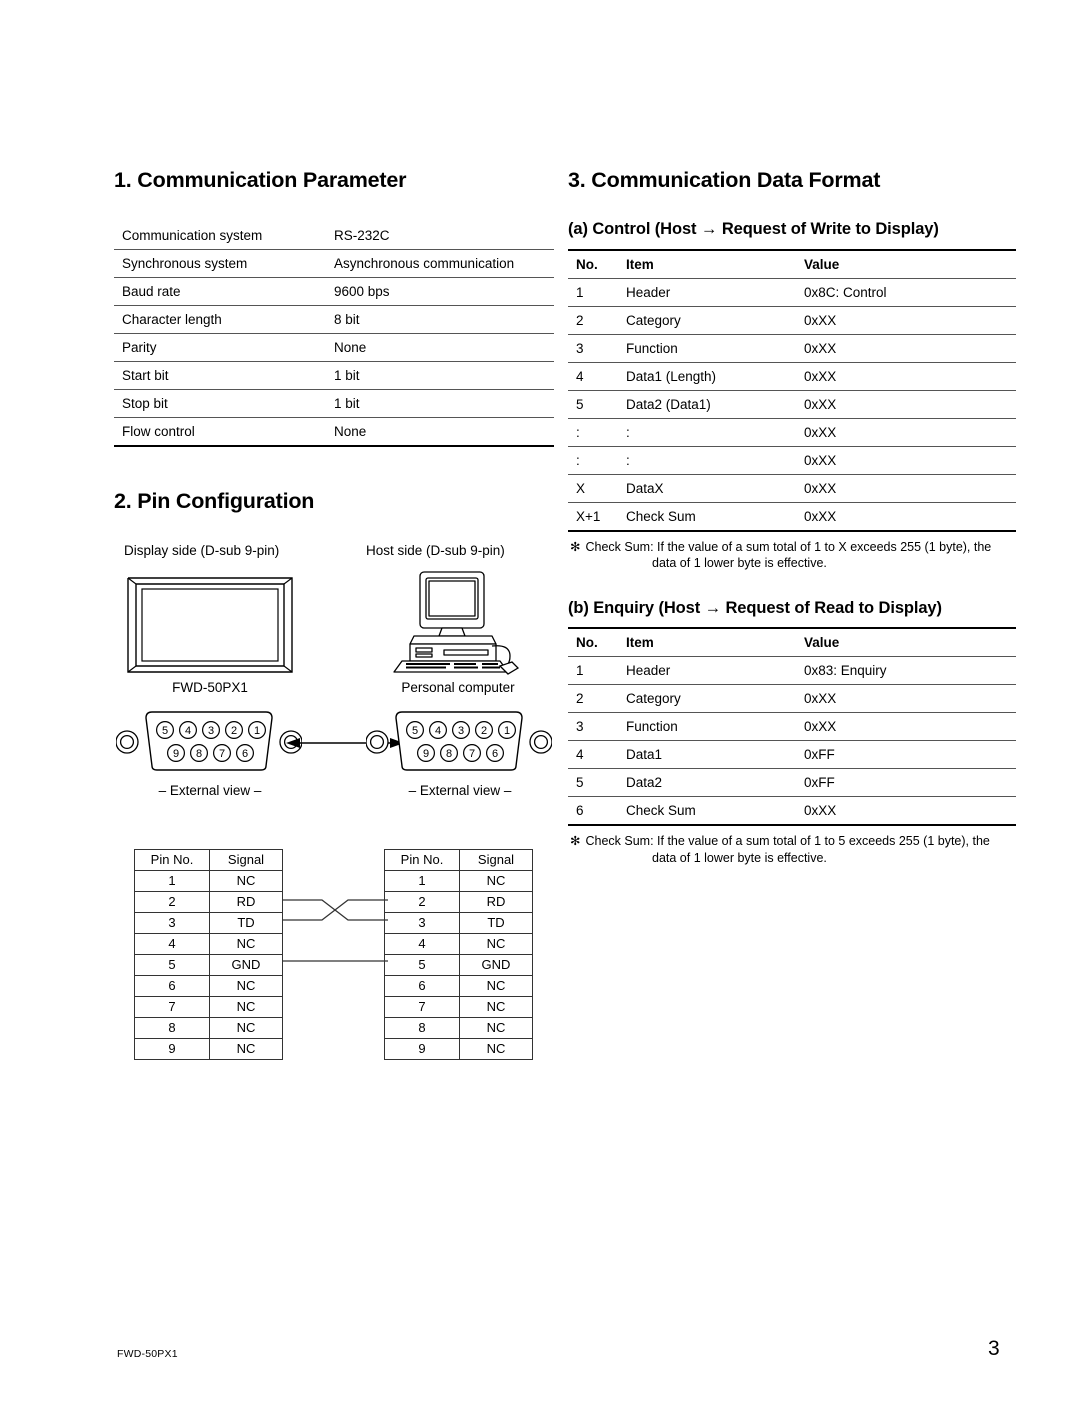 This screenshot has width=1080, height=1407. What do you see at coordinates (440, 291) in the screenshot?
I see `parameter-value: 9600 bps` at bounding box center [440, 291].